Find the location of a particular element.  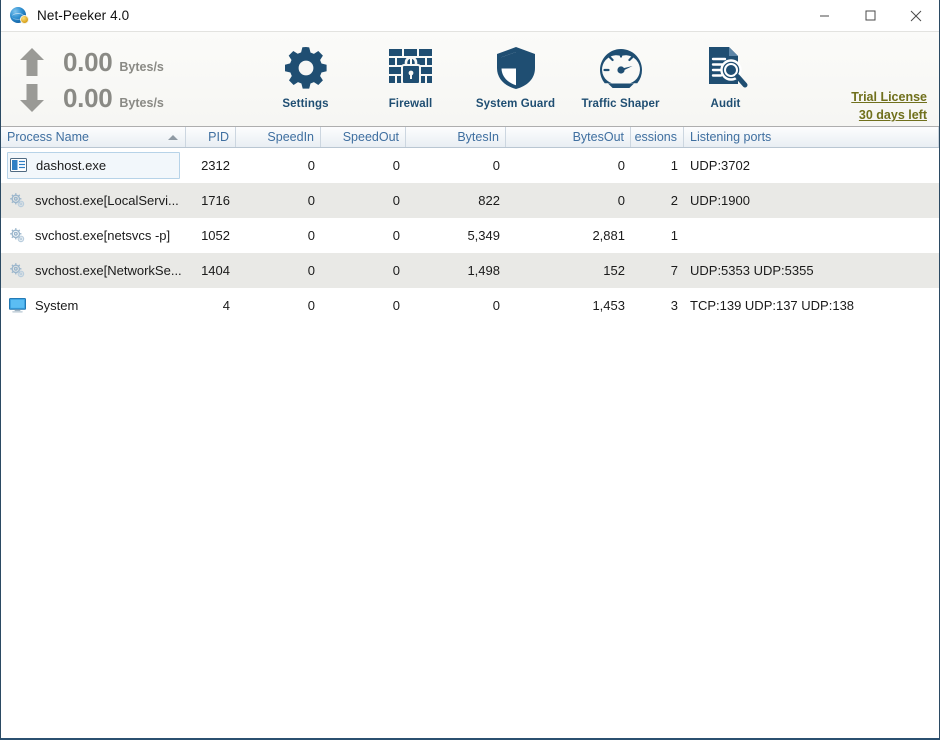

column-label-process-name: Process Name is located at coordinates (48, 137).